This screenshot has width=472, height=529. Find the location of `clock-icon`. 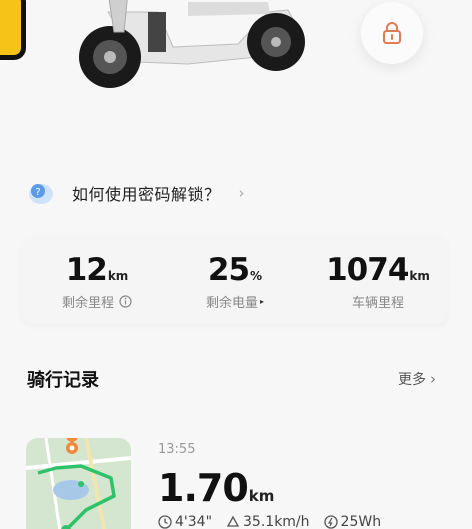

clock-icon is located at coordinates (165, 522).